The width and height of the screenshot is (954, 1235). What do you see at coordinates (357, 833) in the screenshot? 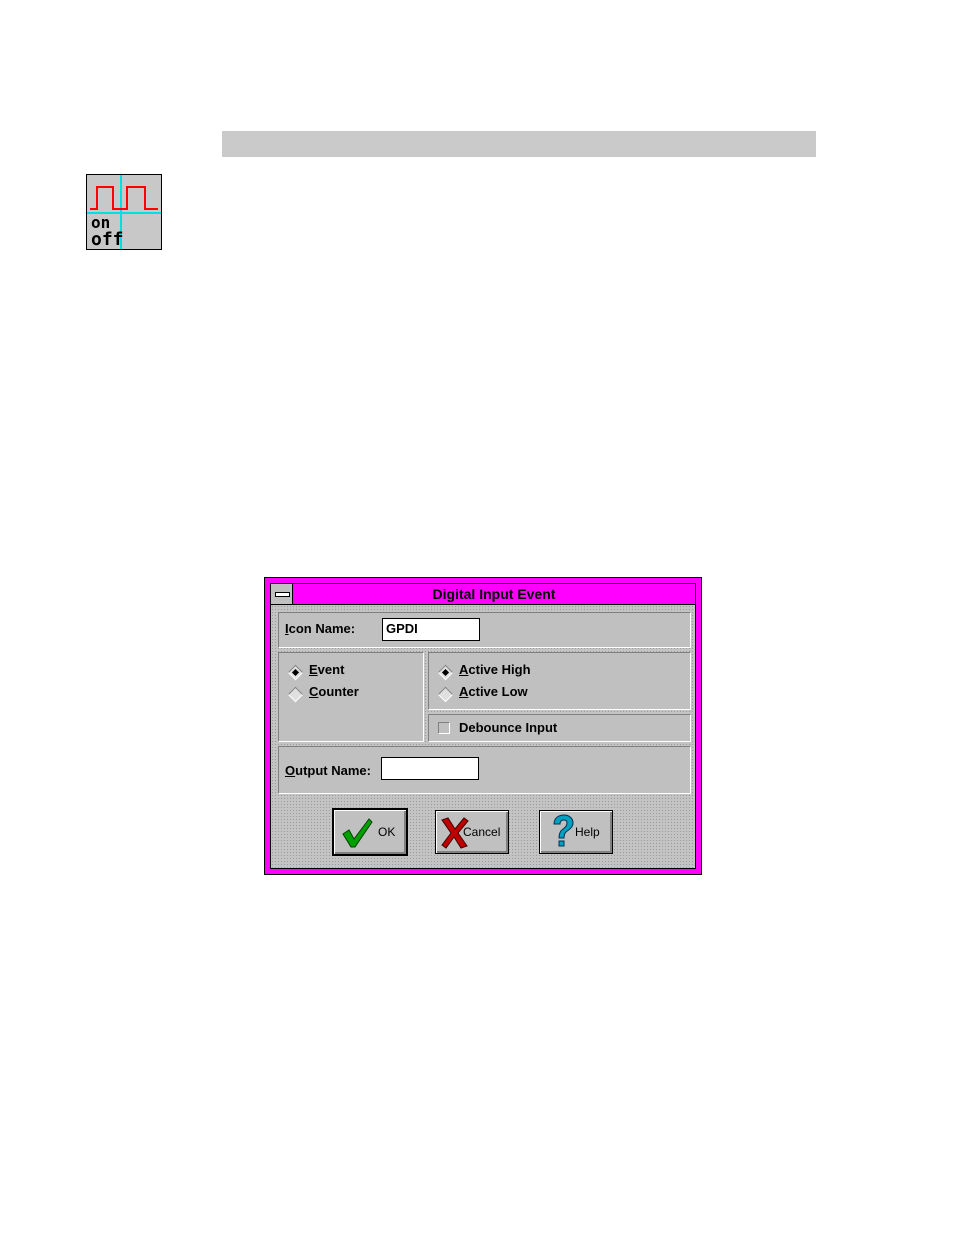
I see `checkmark-icon` at bounding box center [357, 833].